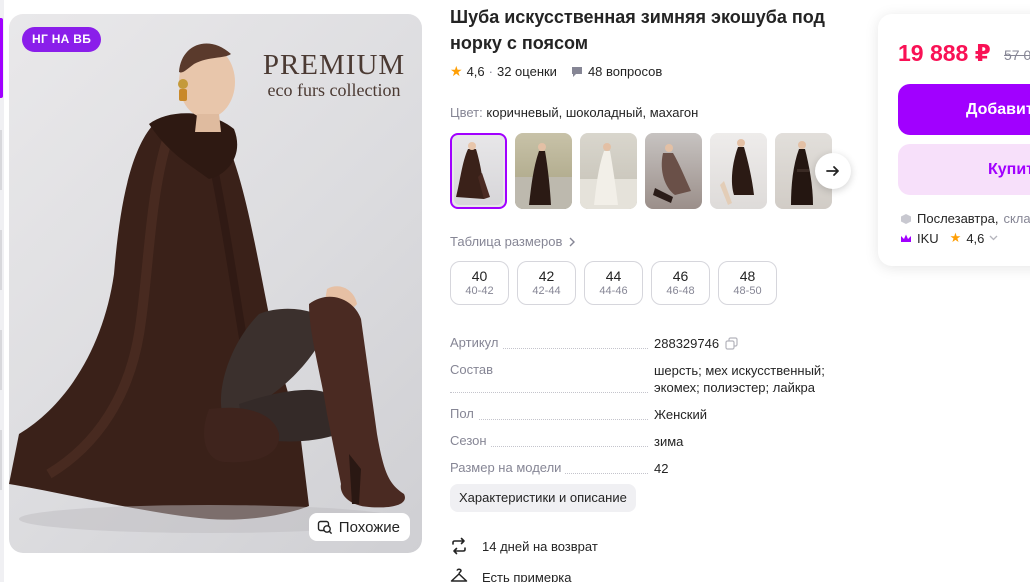  What do you see at coordinates (62, 39) in the screenshot?
I see `new-year-badge: НГ НА ВБ` at bounding box center [62, 39].